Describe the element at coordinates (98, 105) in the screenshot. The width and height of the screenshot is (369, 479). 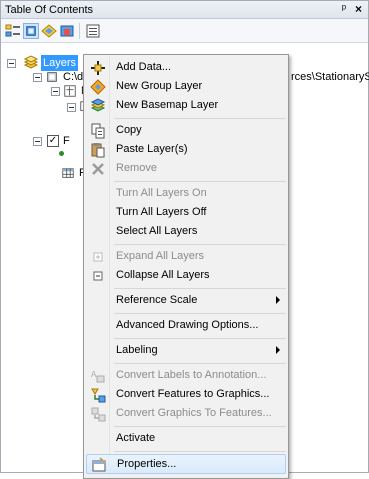
I see `basemap-layer-icon` at that location.